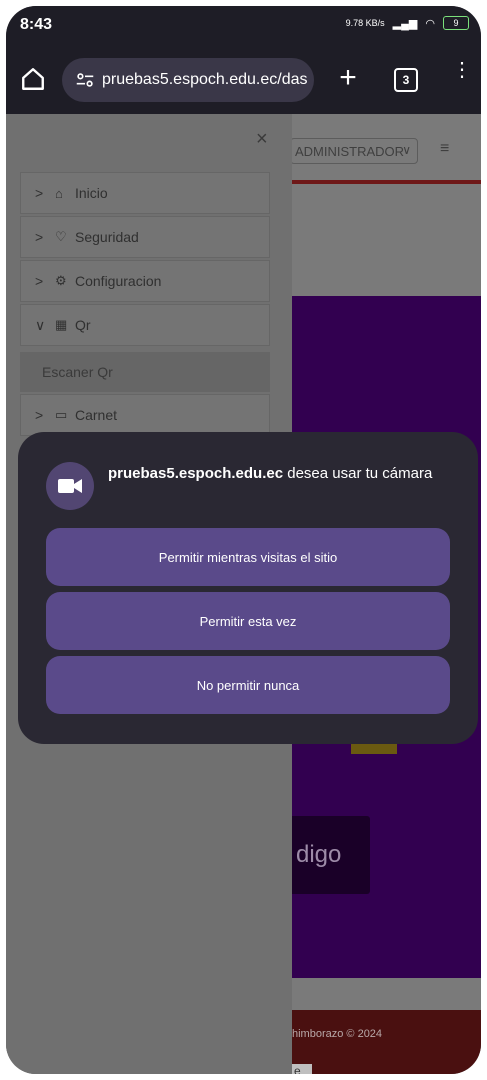  Describe the element at coordinates (350, 151) in the screenshot. I see `role-select-value: ADMINISTRADOR` at that location.